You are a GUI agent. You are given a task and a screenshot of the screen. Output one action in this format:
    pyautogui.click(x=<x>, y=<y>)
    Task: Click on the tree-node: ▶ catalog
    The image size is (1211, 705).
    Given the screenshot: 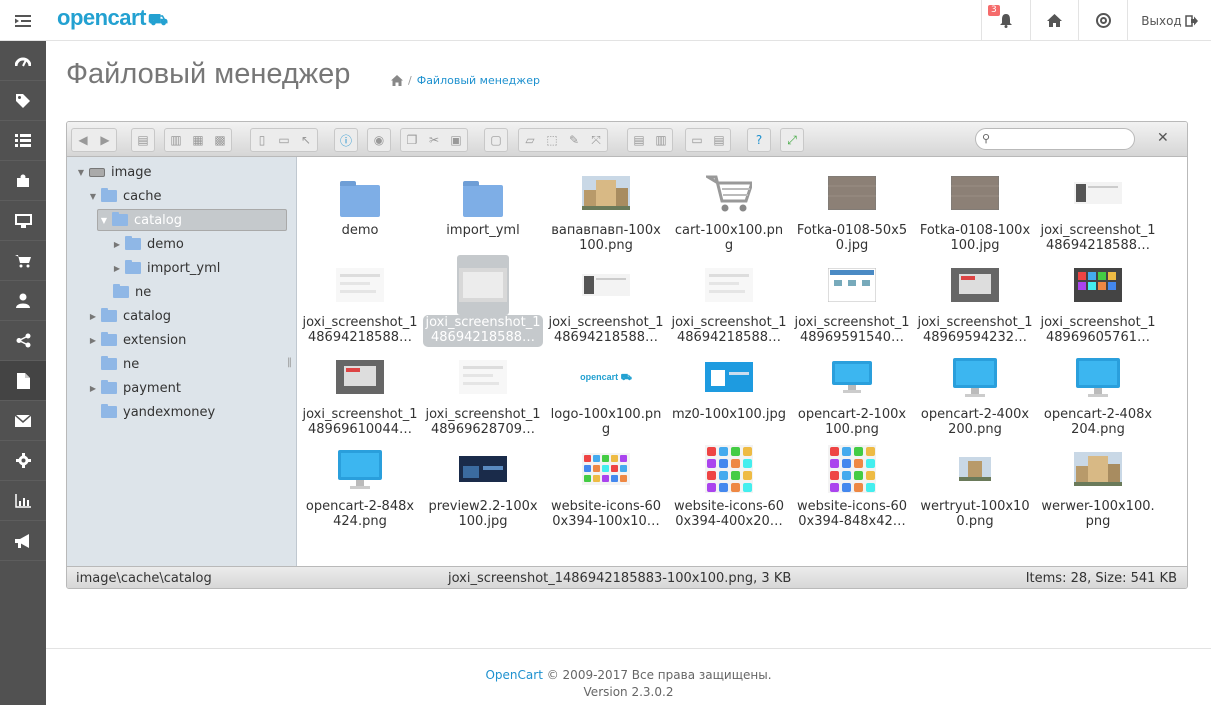 What is the action you would take?
    pyautogui.click(x=129, y=316)
    